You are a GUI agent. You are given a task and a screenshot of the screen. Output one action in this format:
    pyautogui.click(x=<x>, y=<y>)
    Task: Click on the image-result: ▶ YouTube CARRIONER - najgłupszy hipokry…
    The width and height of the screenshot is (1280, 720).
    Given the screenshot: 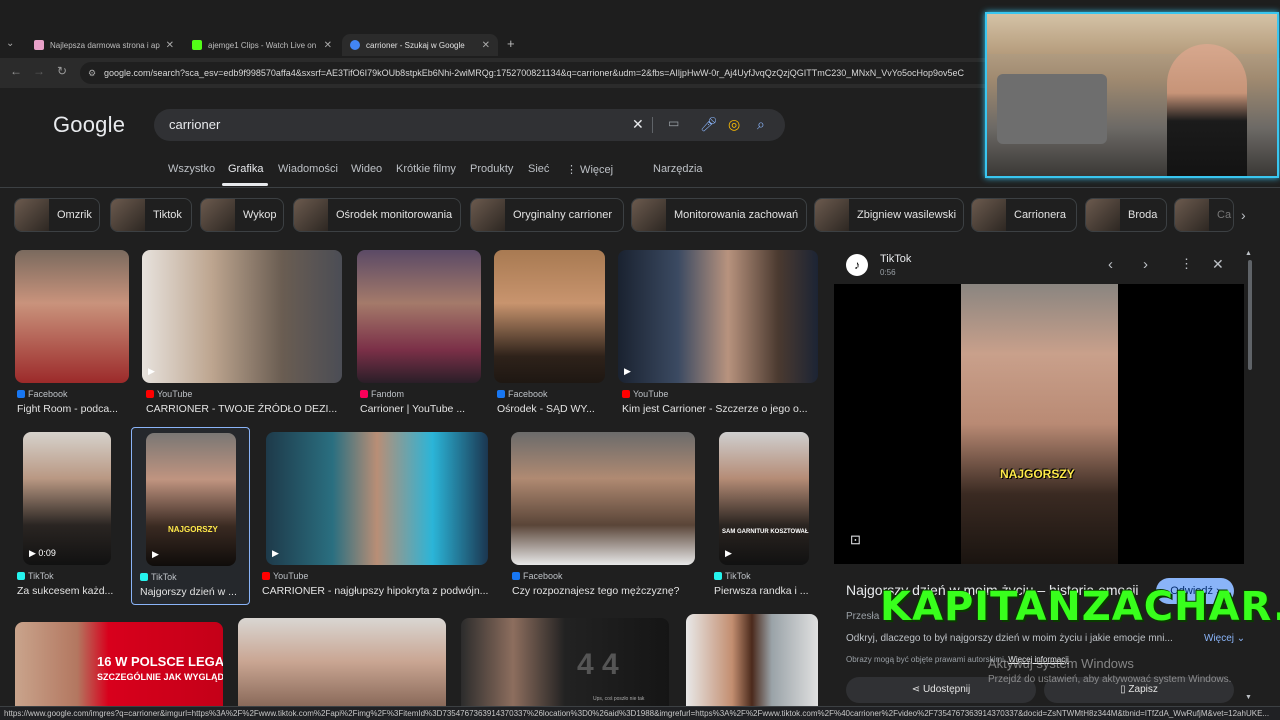 What is the action you would take?
    pyautogui.click(x=377, y=517)
    